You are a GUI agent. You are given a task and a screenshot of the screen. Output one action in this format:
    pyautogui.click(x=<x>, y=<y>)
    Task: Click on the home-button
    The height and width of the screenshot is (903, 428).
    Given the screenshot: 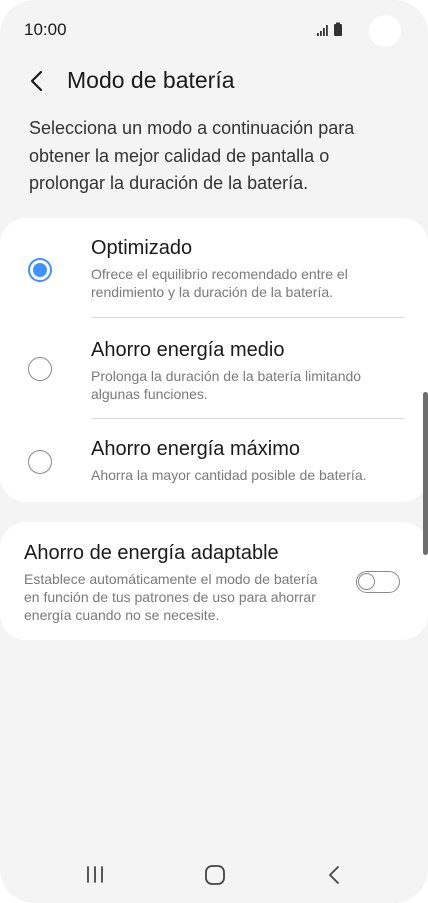 What is the action you would take?
    pyautogui.click(x=215, y=875)
    